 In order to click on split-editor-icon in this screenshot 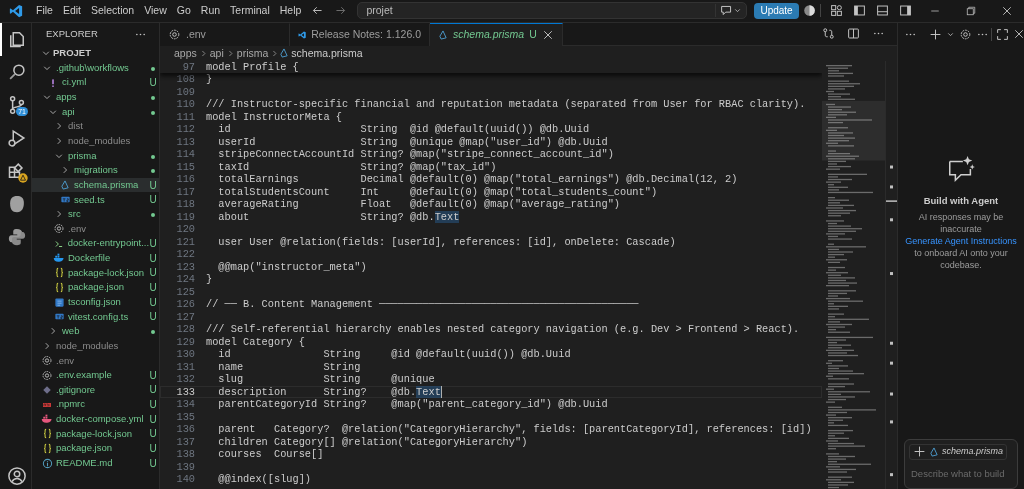, I will do `click(853, 34)`.